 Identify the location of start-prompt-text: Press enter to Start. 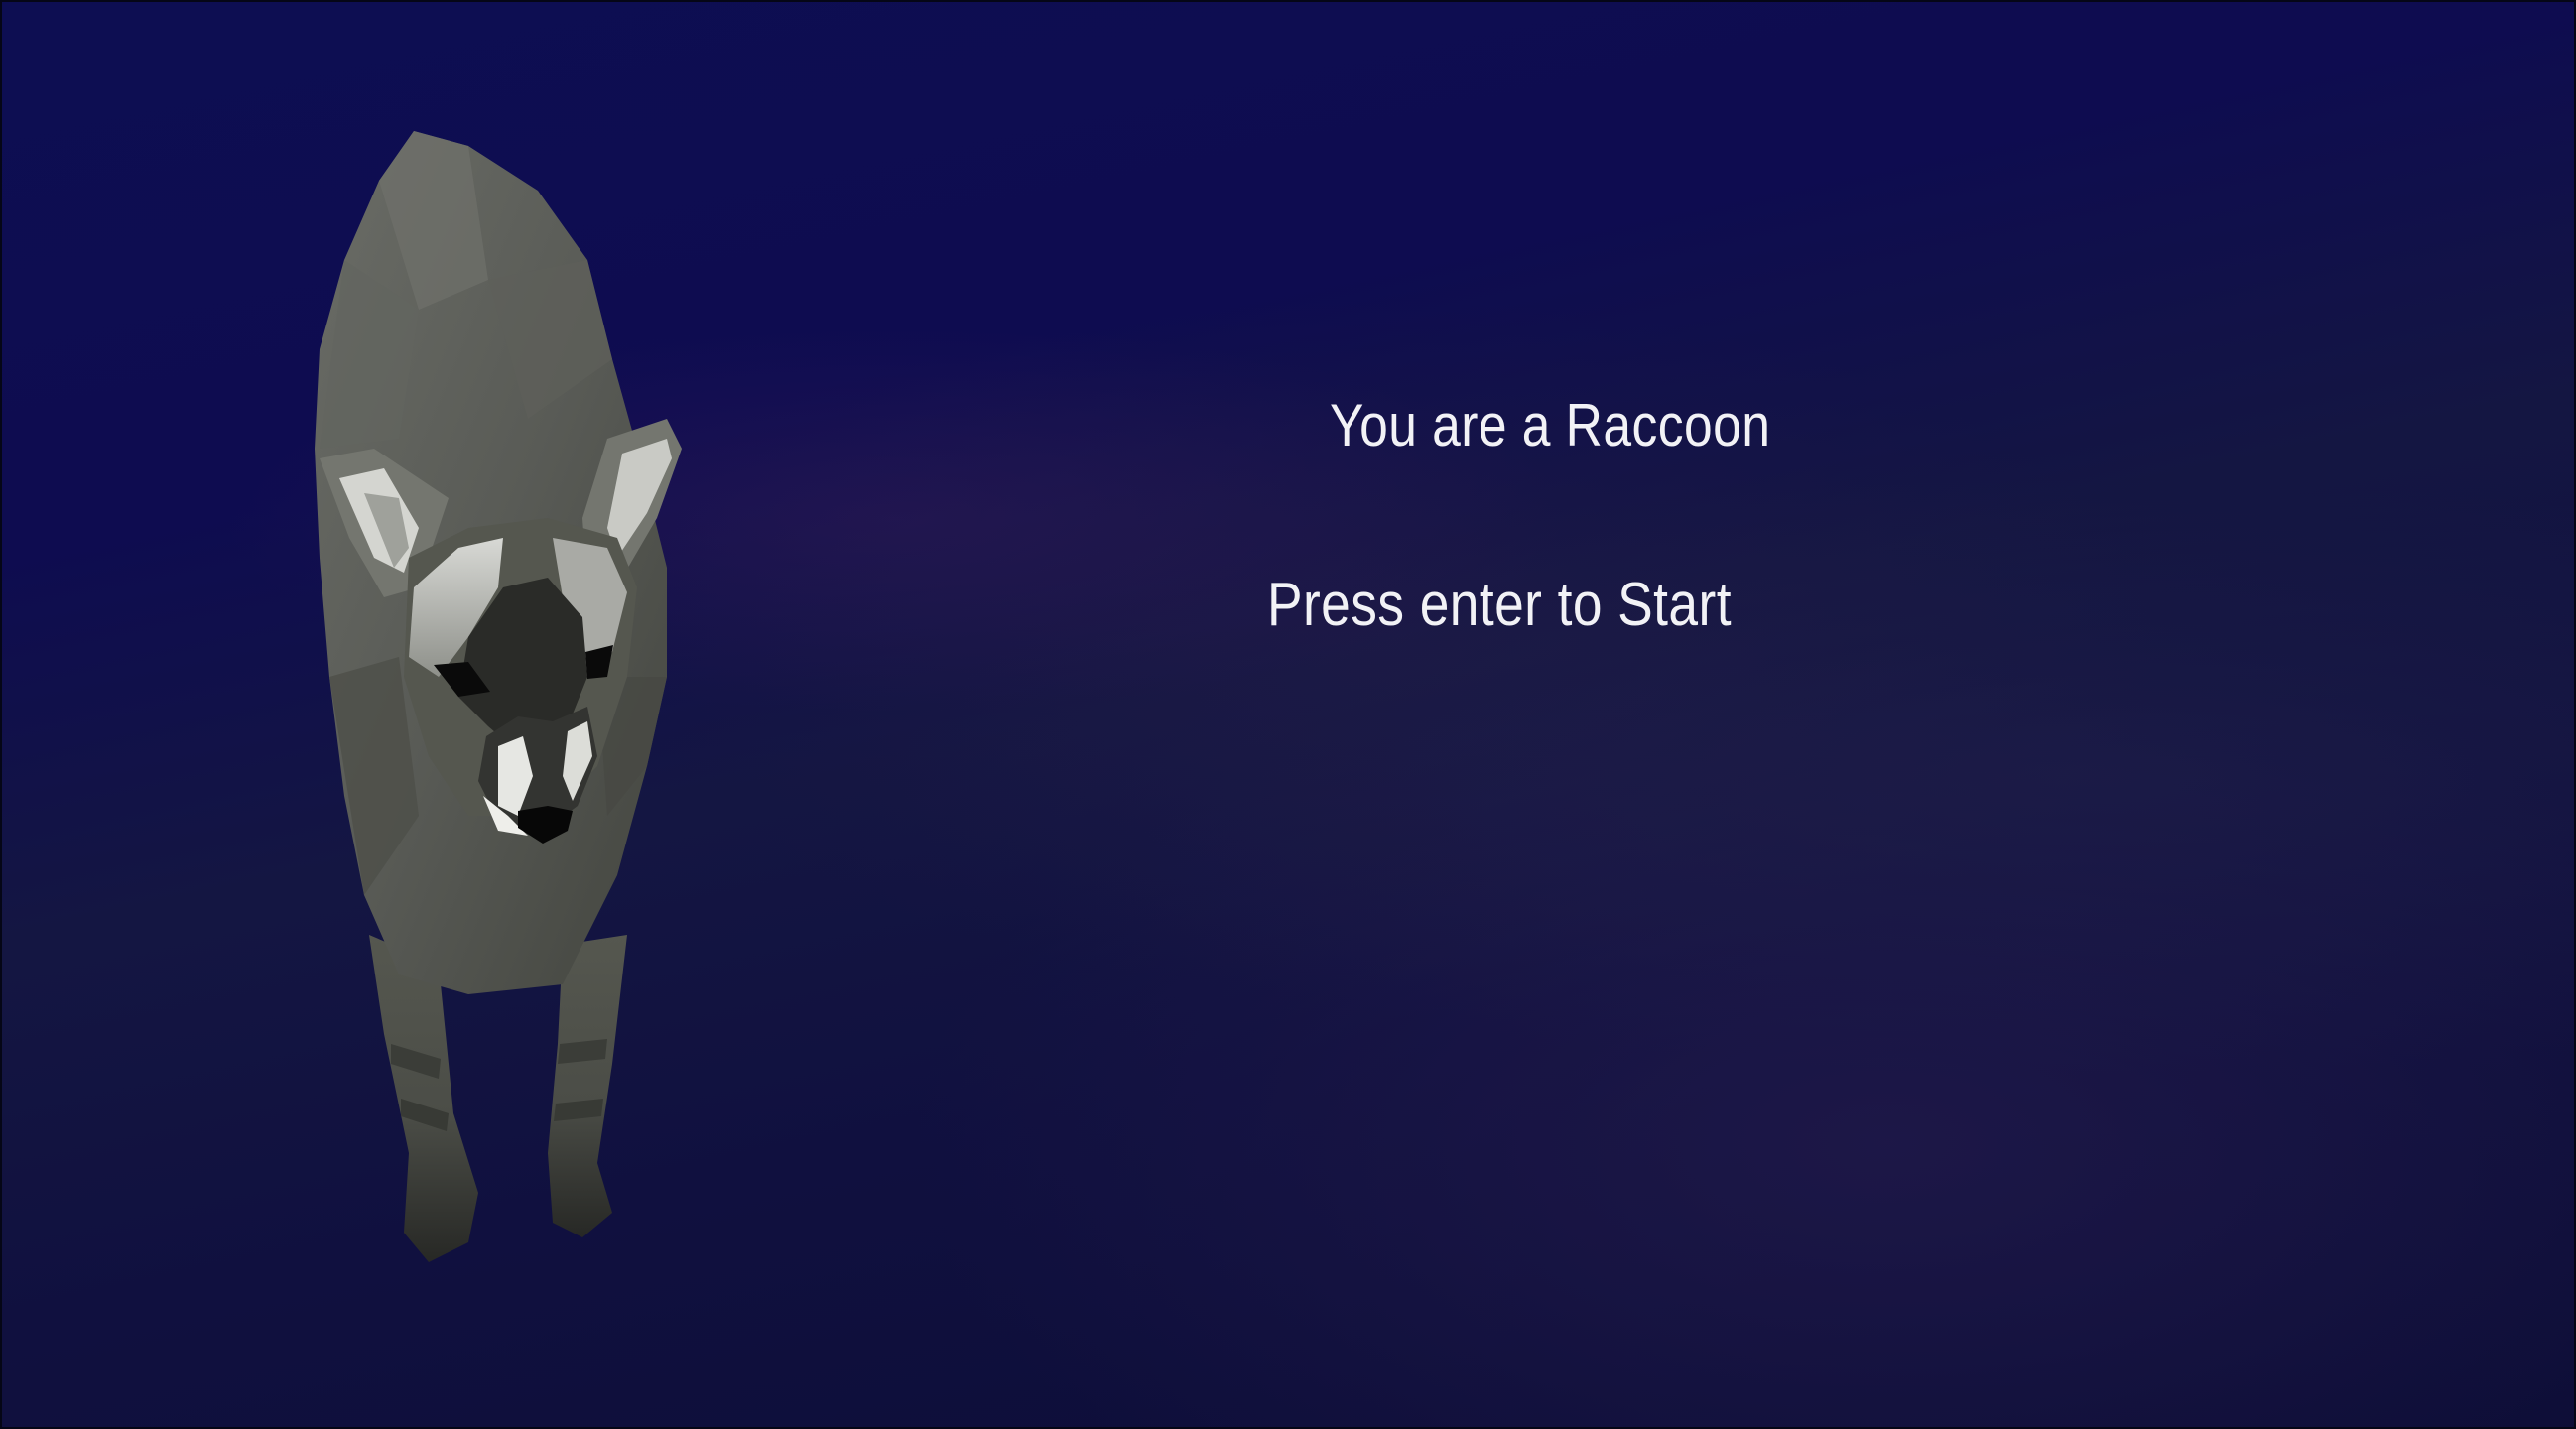
(1500, 605).